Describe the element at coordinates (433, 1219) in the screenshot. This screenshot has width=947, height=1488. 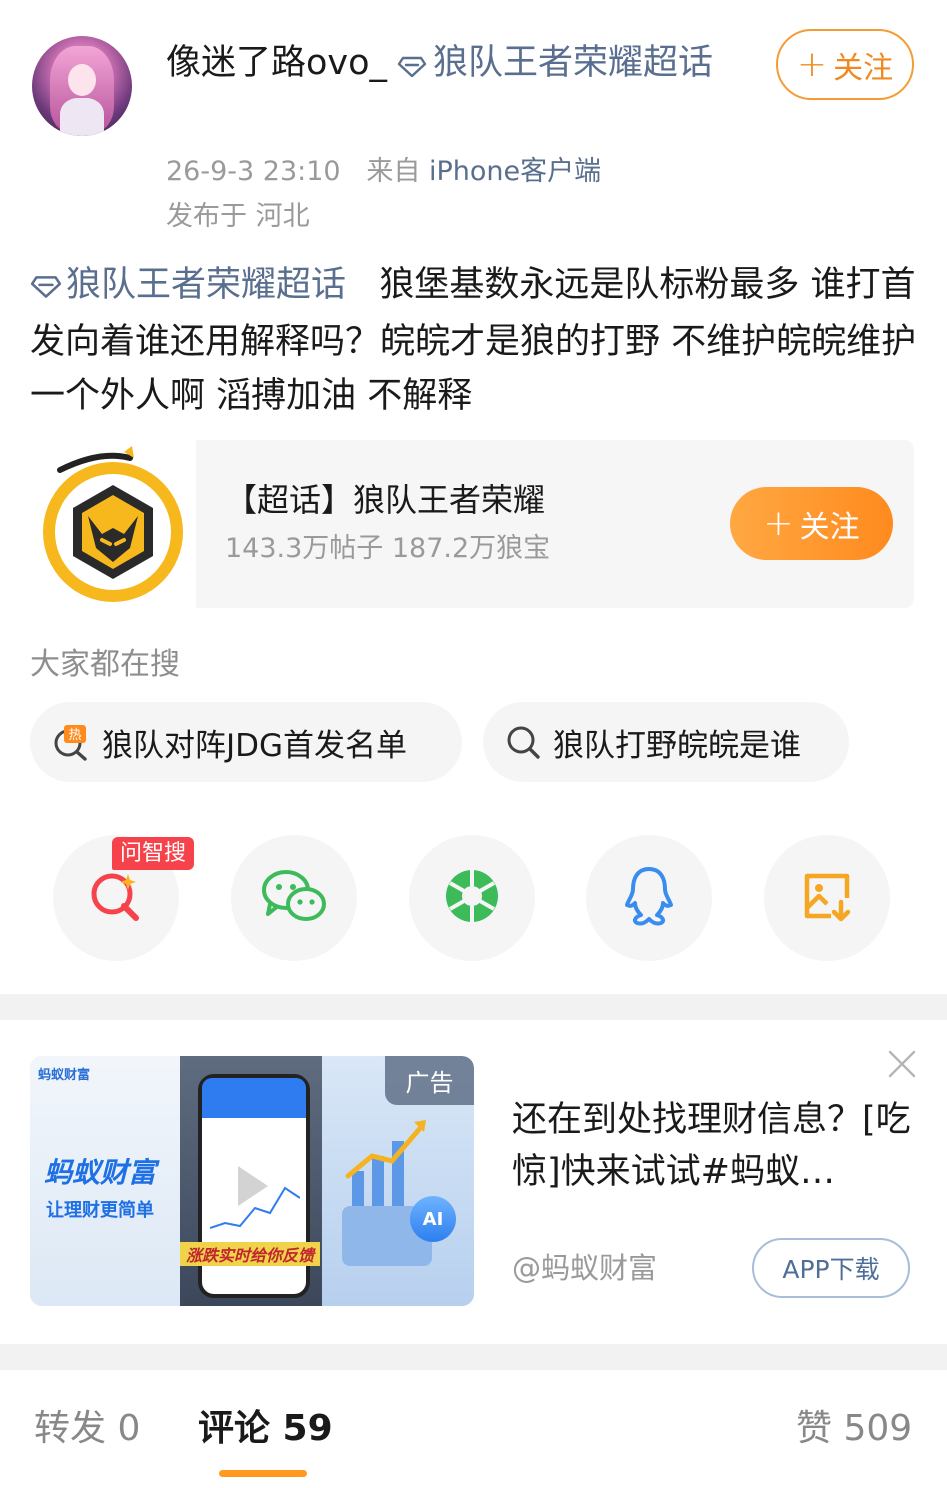
I see `ai-badge: AI` at that location.